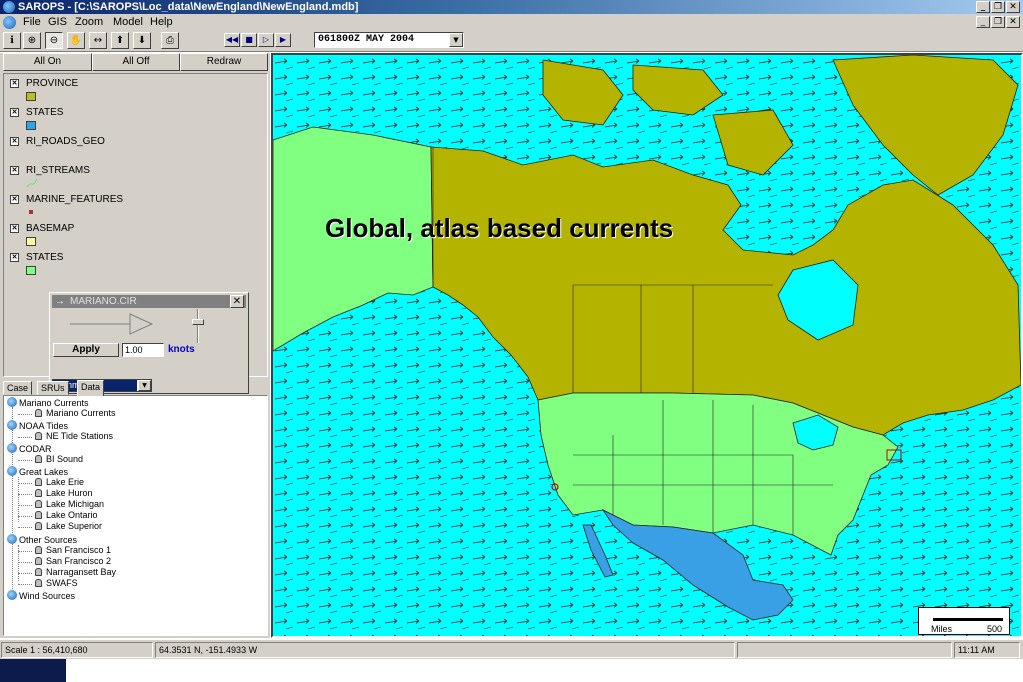 This screenshot has width=1023, height=682. Describe the element at coordinates (161, 22) in the screenshot. I see `menu-help: Help` at that location.